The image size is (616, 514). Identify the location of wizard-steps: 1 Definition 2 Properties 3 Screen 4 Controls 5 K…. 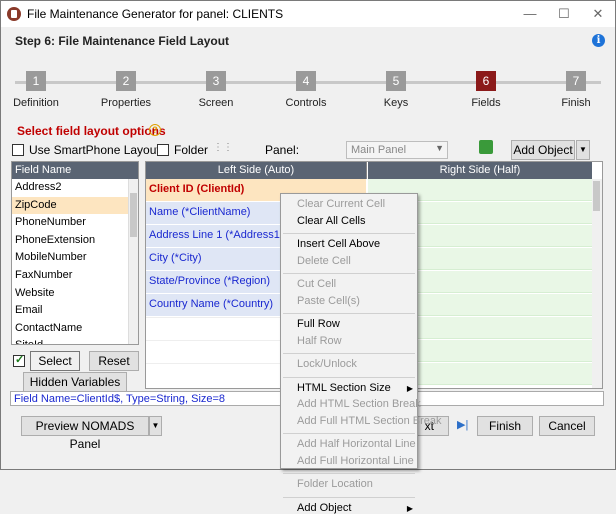
(308, 84).